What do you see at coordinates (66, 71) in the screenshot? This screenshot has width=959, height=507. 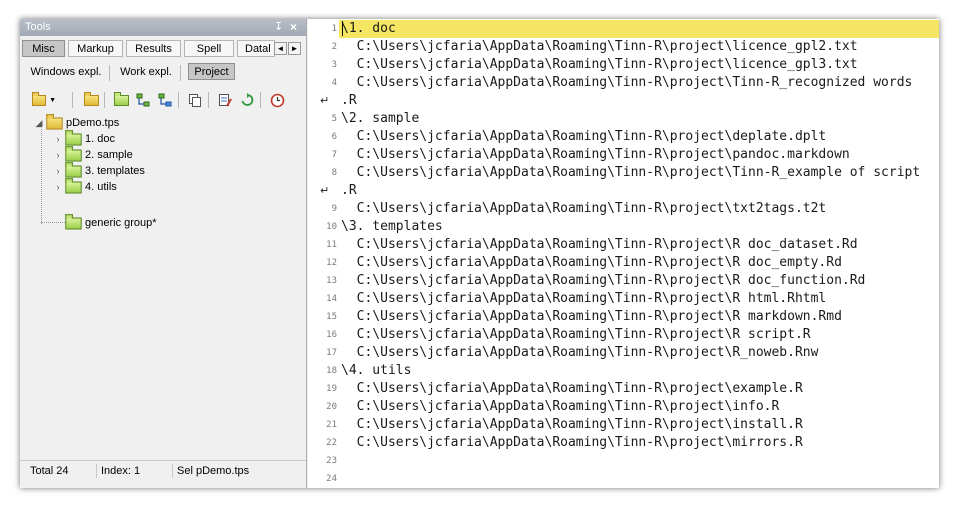 I see `tab-windows-explorer: Windows expl.` at bounding box center [66, 71].